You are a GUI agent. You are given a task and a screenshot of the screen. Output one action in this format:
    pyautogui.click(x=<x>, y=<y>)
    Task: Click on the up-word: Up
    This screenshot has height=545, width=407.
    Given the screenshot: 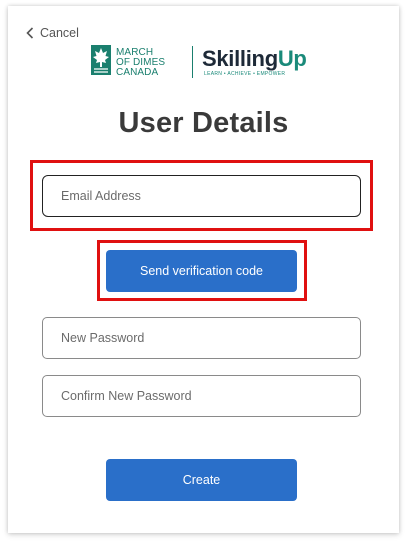 What is the action you would take?
    pyautogui.click(x=292, y=58)
    